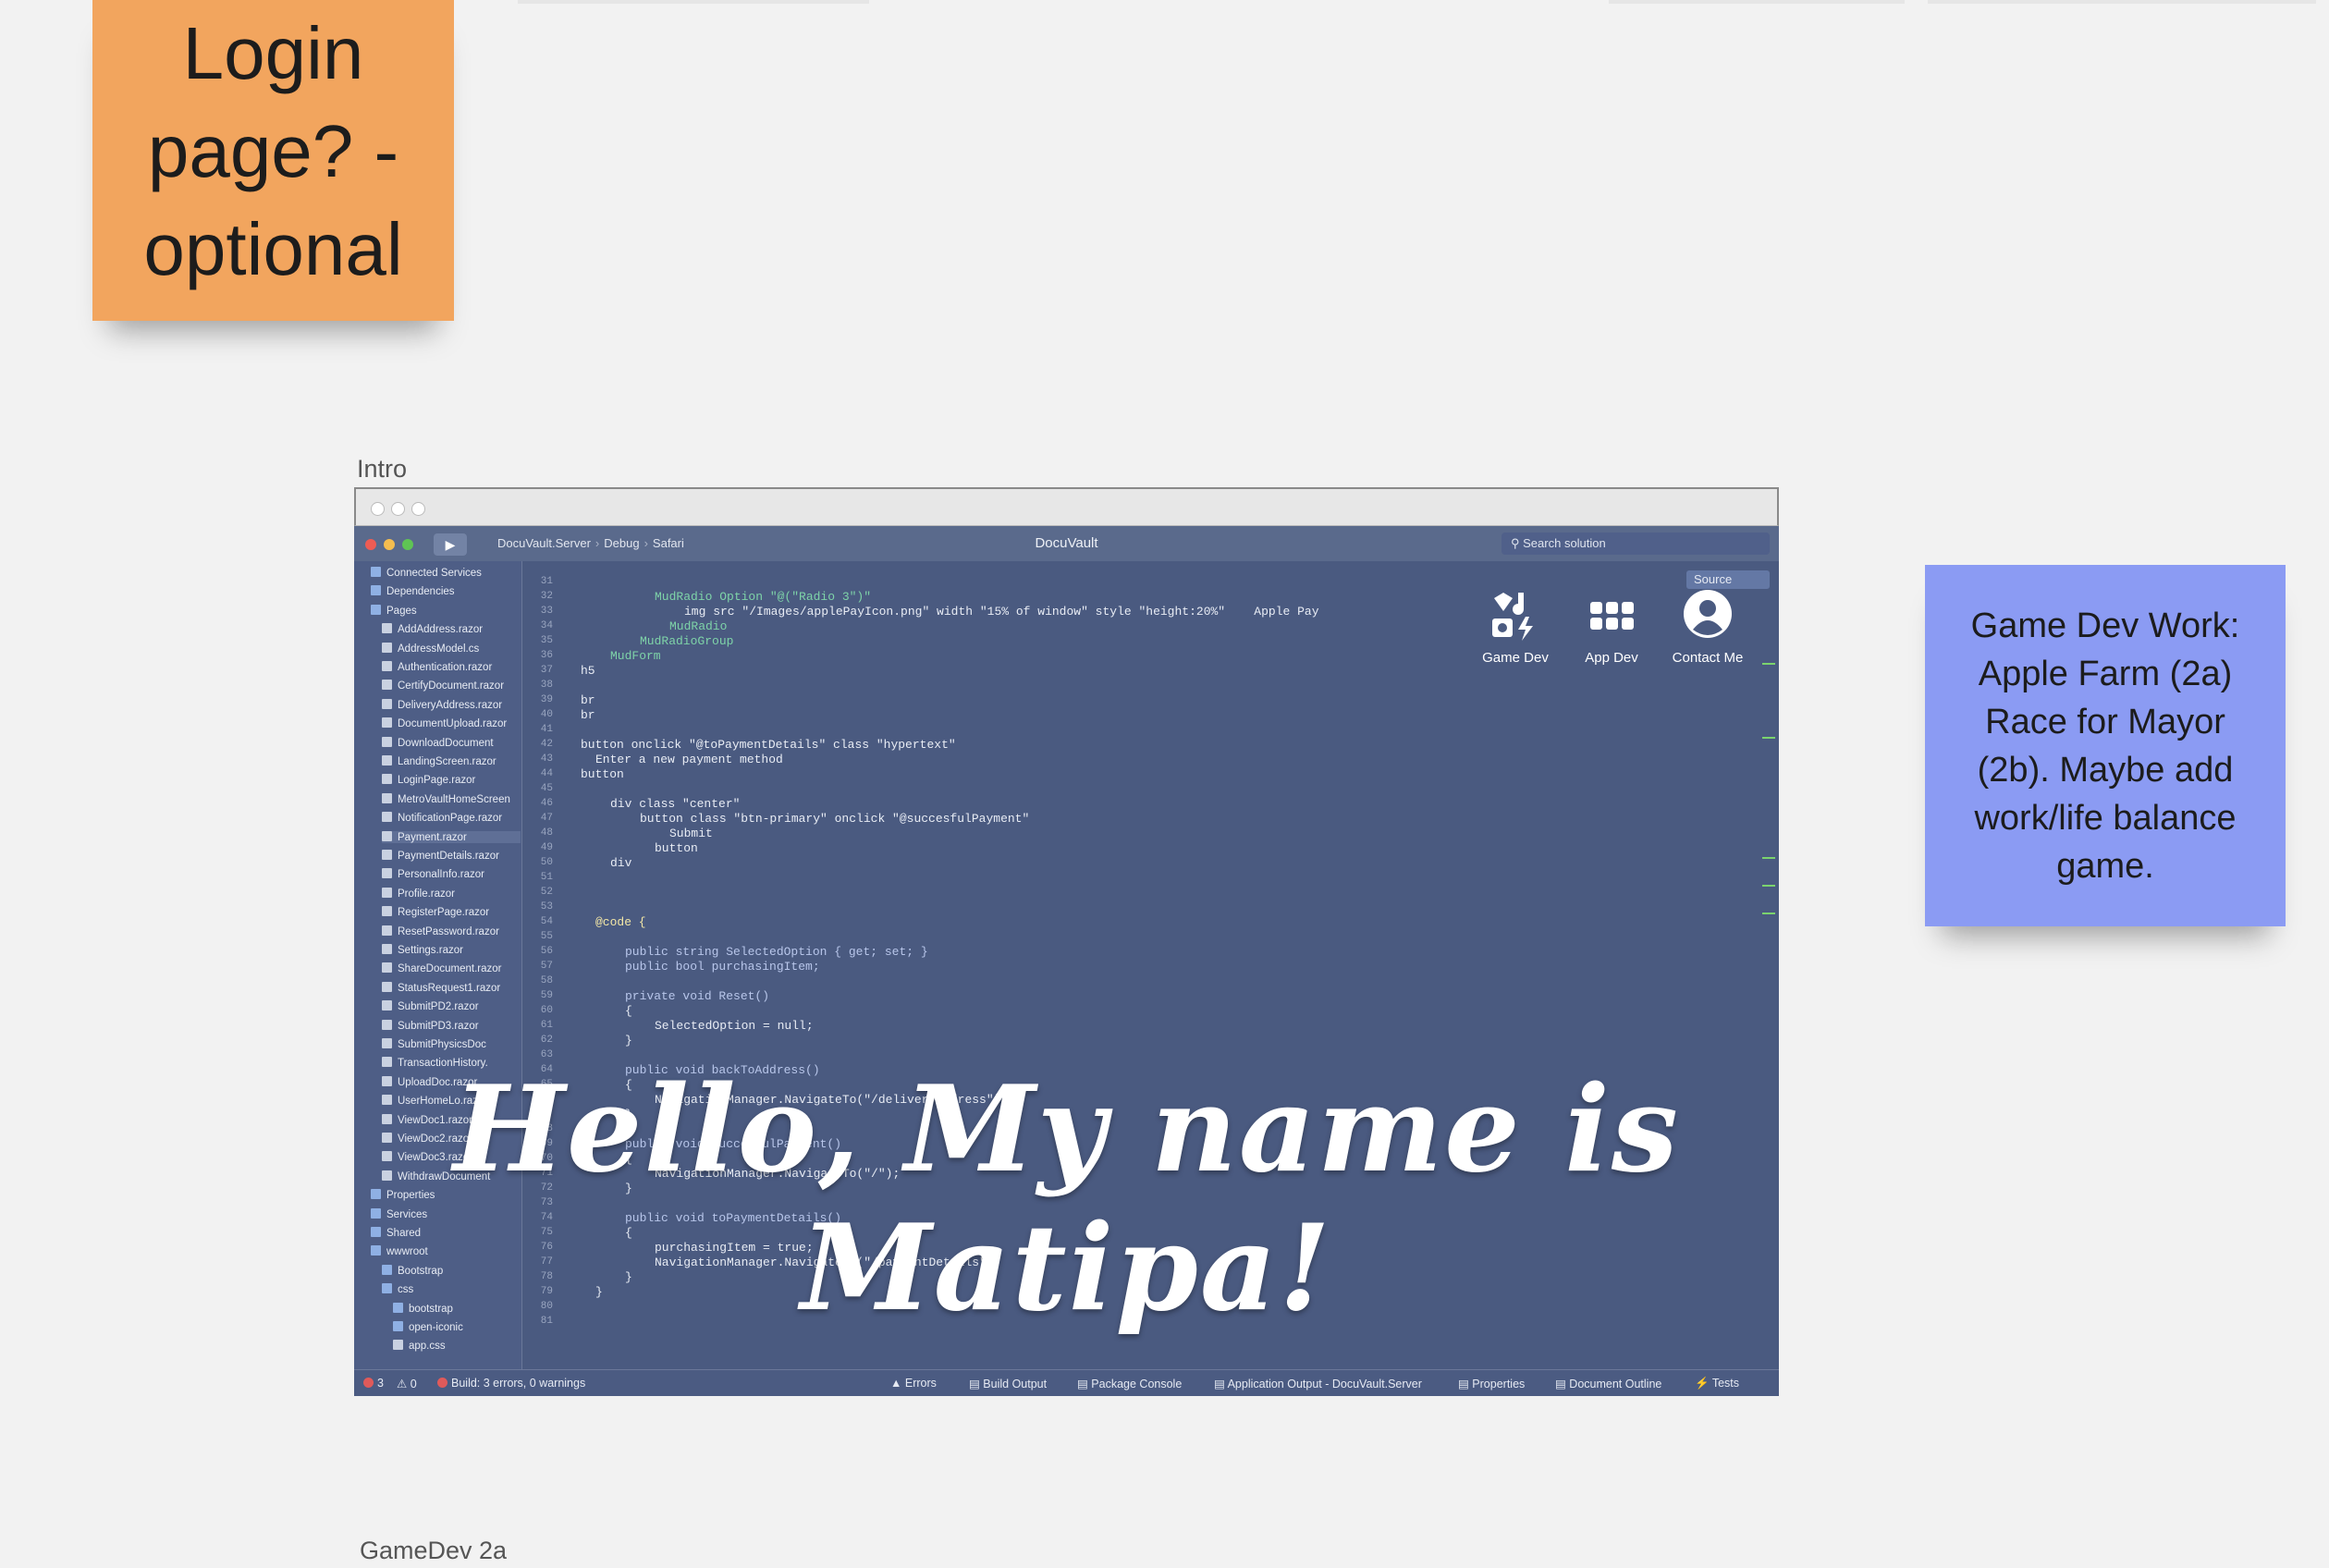  What do you see at coordinates (451, 837) in the screenshot?
I see `tree-file: Payment.razor` at bounding box center [451, 837].